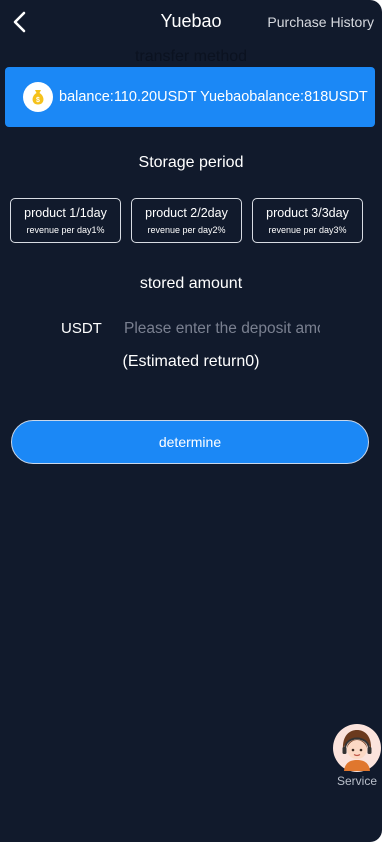 This screenshot has width=386, height=842. What do you see at coordinates (186, 230) in the screenshot?
I see `product-rate: revenue per day2%` at bounding box center [186, 230].